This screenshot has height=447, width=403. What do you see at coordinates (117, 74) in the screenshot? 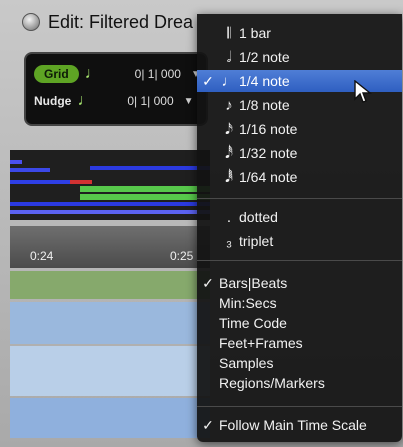
I see `grid-row: Grid ♩ 0| 1| 000 ▼` at bounding box center [117, 74].